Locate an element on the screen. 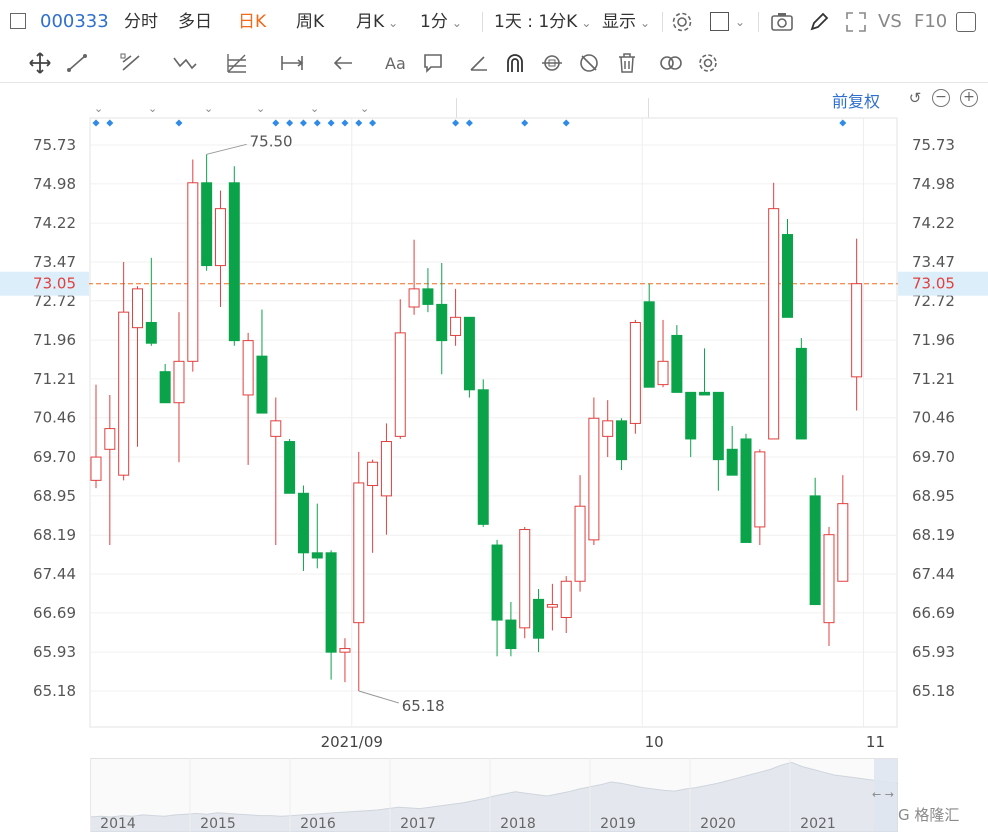 The image size is (988, 832). arrow-tool-icon is located at coordinates (343, 63).